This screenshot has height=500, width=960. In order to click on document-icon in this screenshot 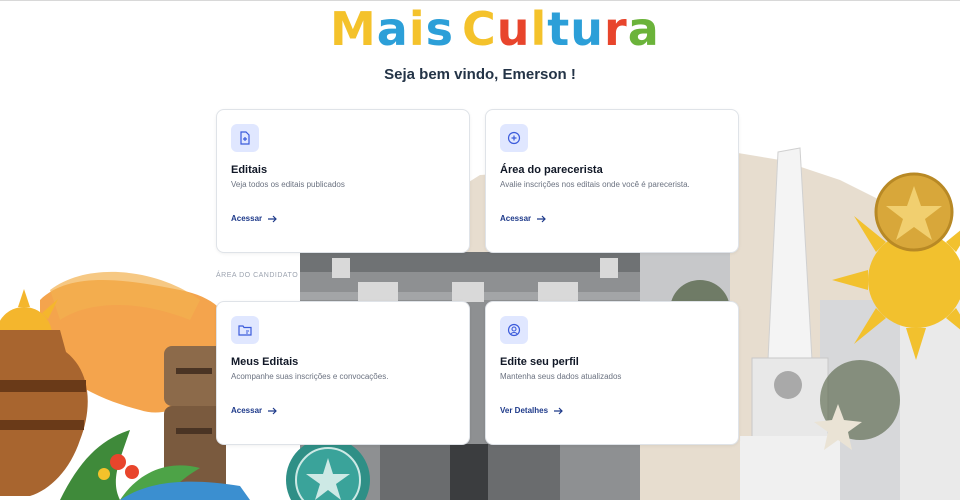, I will do `click(245, 138)`.